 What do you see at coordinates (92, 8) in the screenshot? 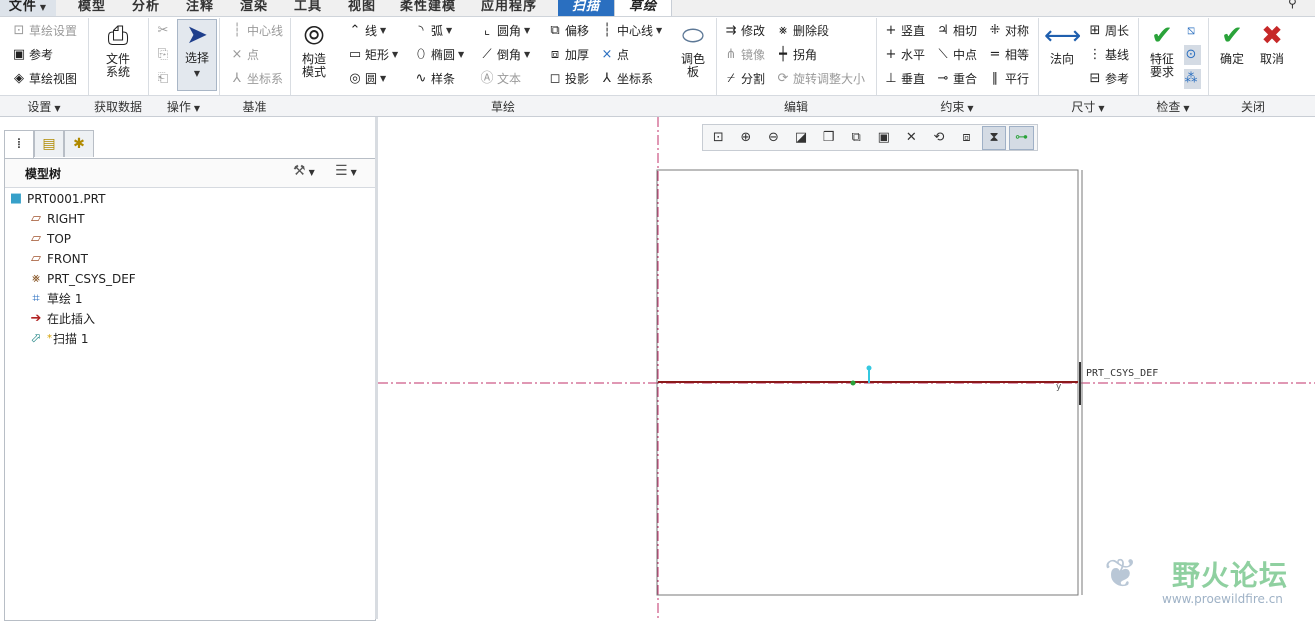
I see `tab-model: 模型` at bounding box center [92, 8].